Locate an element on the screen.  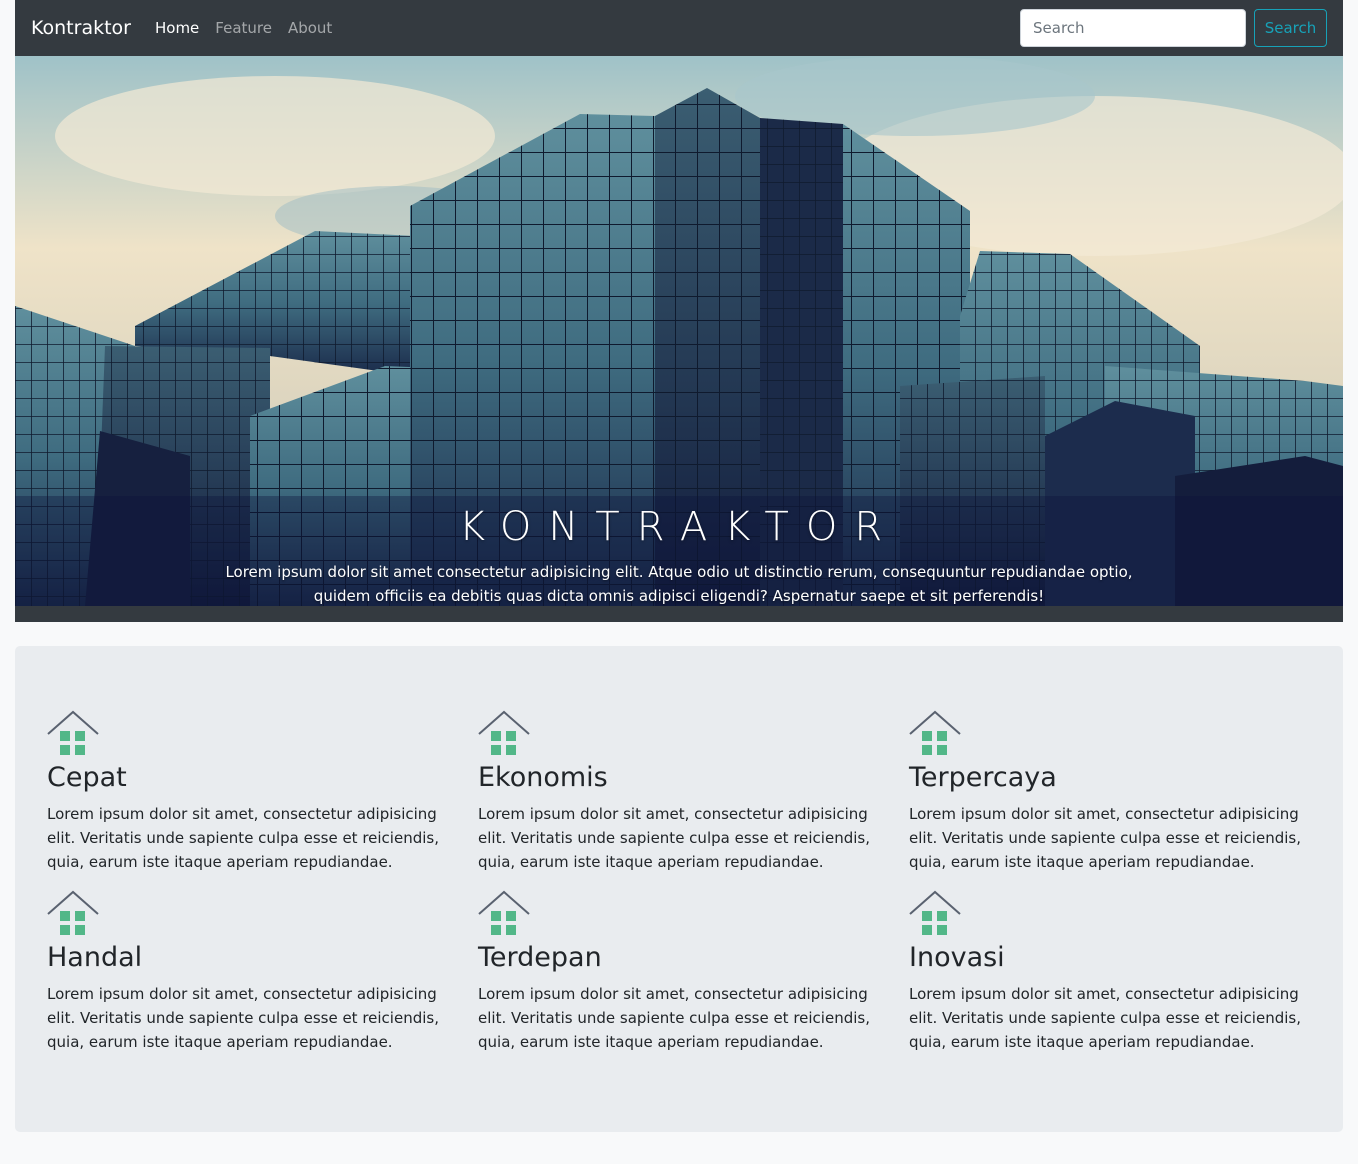
feature-title: Cepat is located at coordinates (87, 777).